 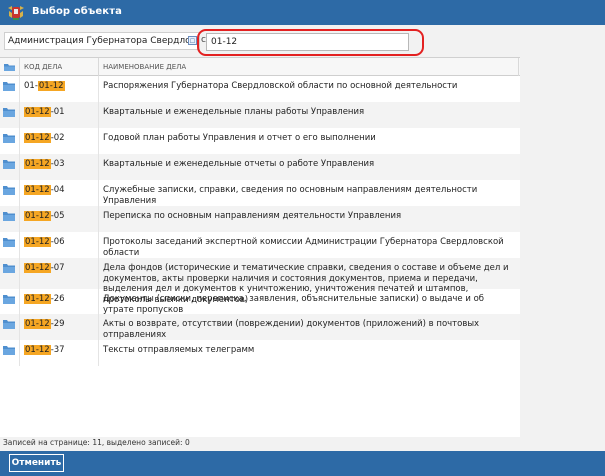 I want to click on case-code-suffix: -06, so click(x=57, y=242).